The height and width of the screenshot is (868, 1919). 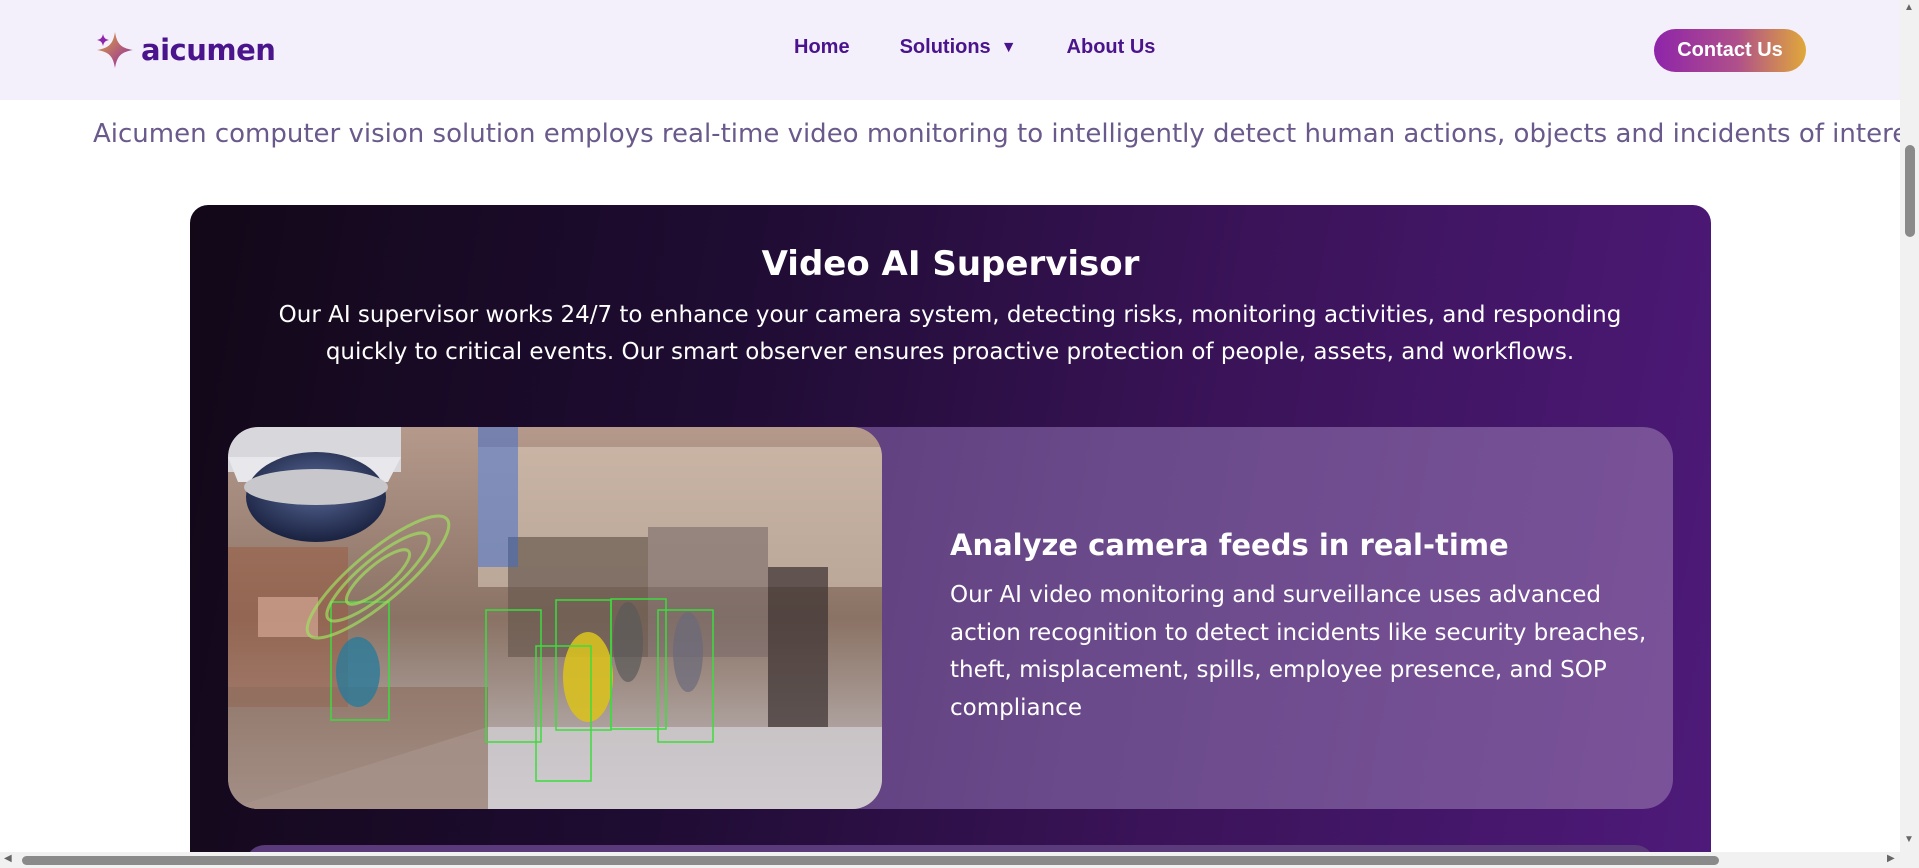 What do you see at coordinates (950, 264) in the screenshot?
I see `card-title: Video AI Supervisor` at bounding box center [950, 264].